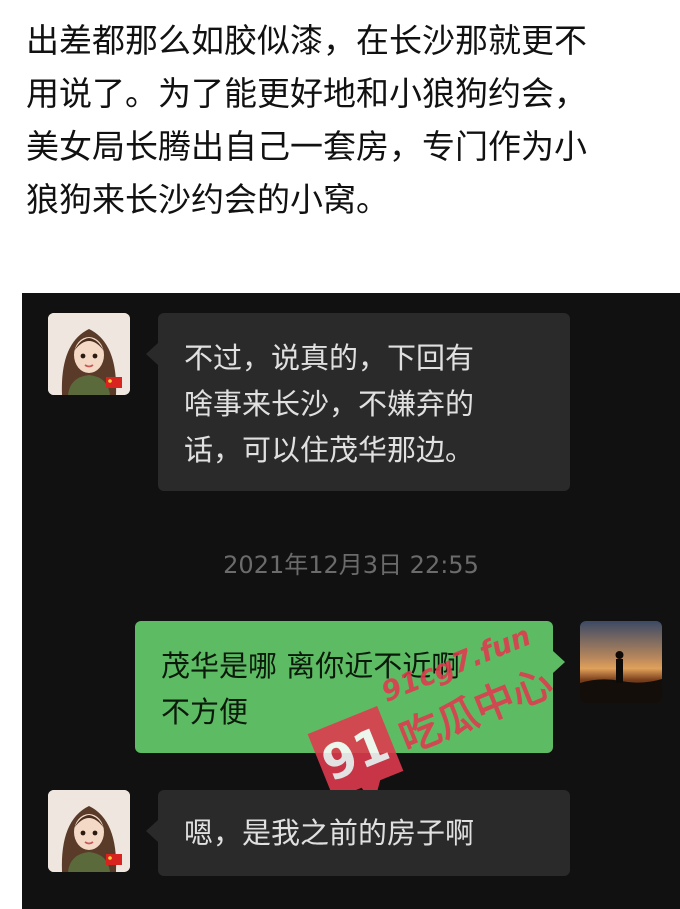  What do you see at coordinates (329, 833) in the screenshot?
I see `message-text: 嗯，是我之前的房子啊` at bounding box center [329, 833].